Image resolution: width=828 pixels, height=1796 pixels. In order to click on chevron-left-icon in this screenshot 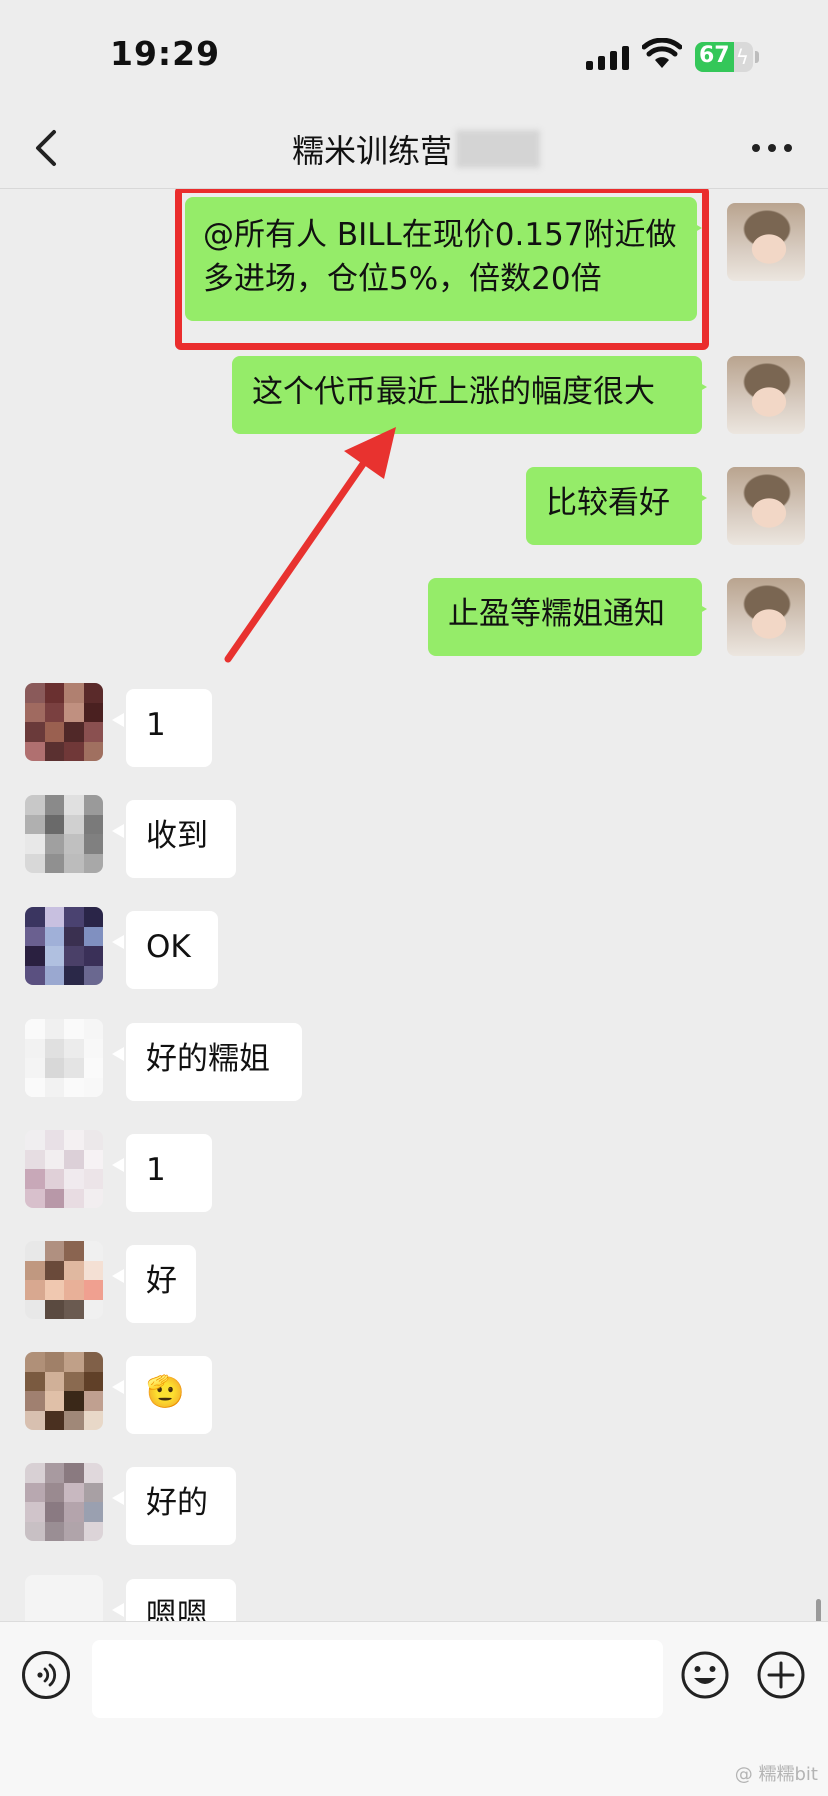, I will do `click(46, 148)`.